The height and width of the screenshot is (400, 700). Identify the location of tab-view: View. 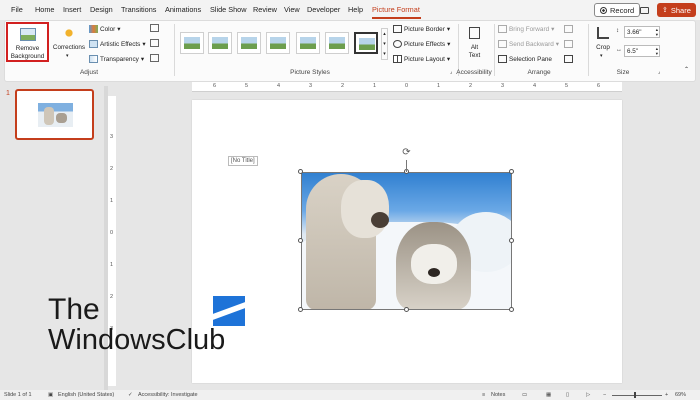
(292, 9).